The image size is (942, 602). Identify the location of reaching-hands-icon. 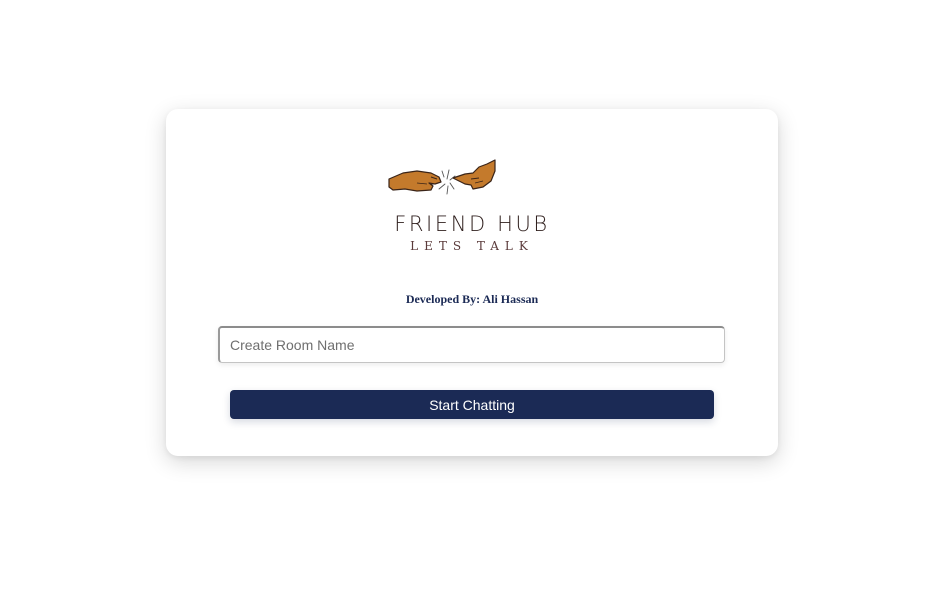
(442, 177).